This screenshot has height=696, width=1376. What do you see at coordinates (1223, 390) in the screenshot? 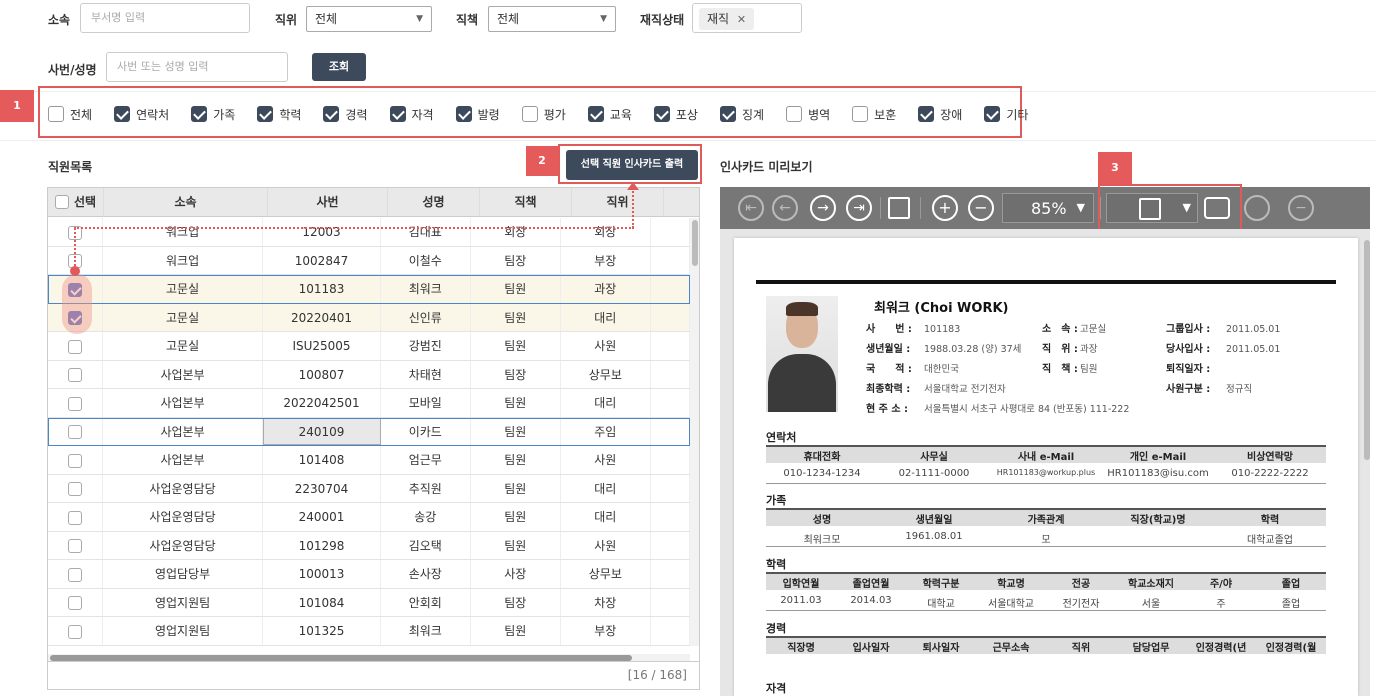
I see `card-field-row: 사원구분 : 정규직` at bounding box center [1223, 390].